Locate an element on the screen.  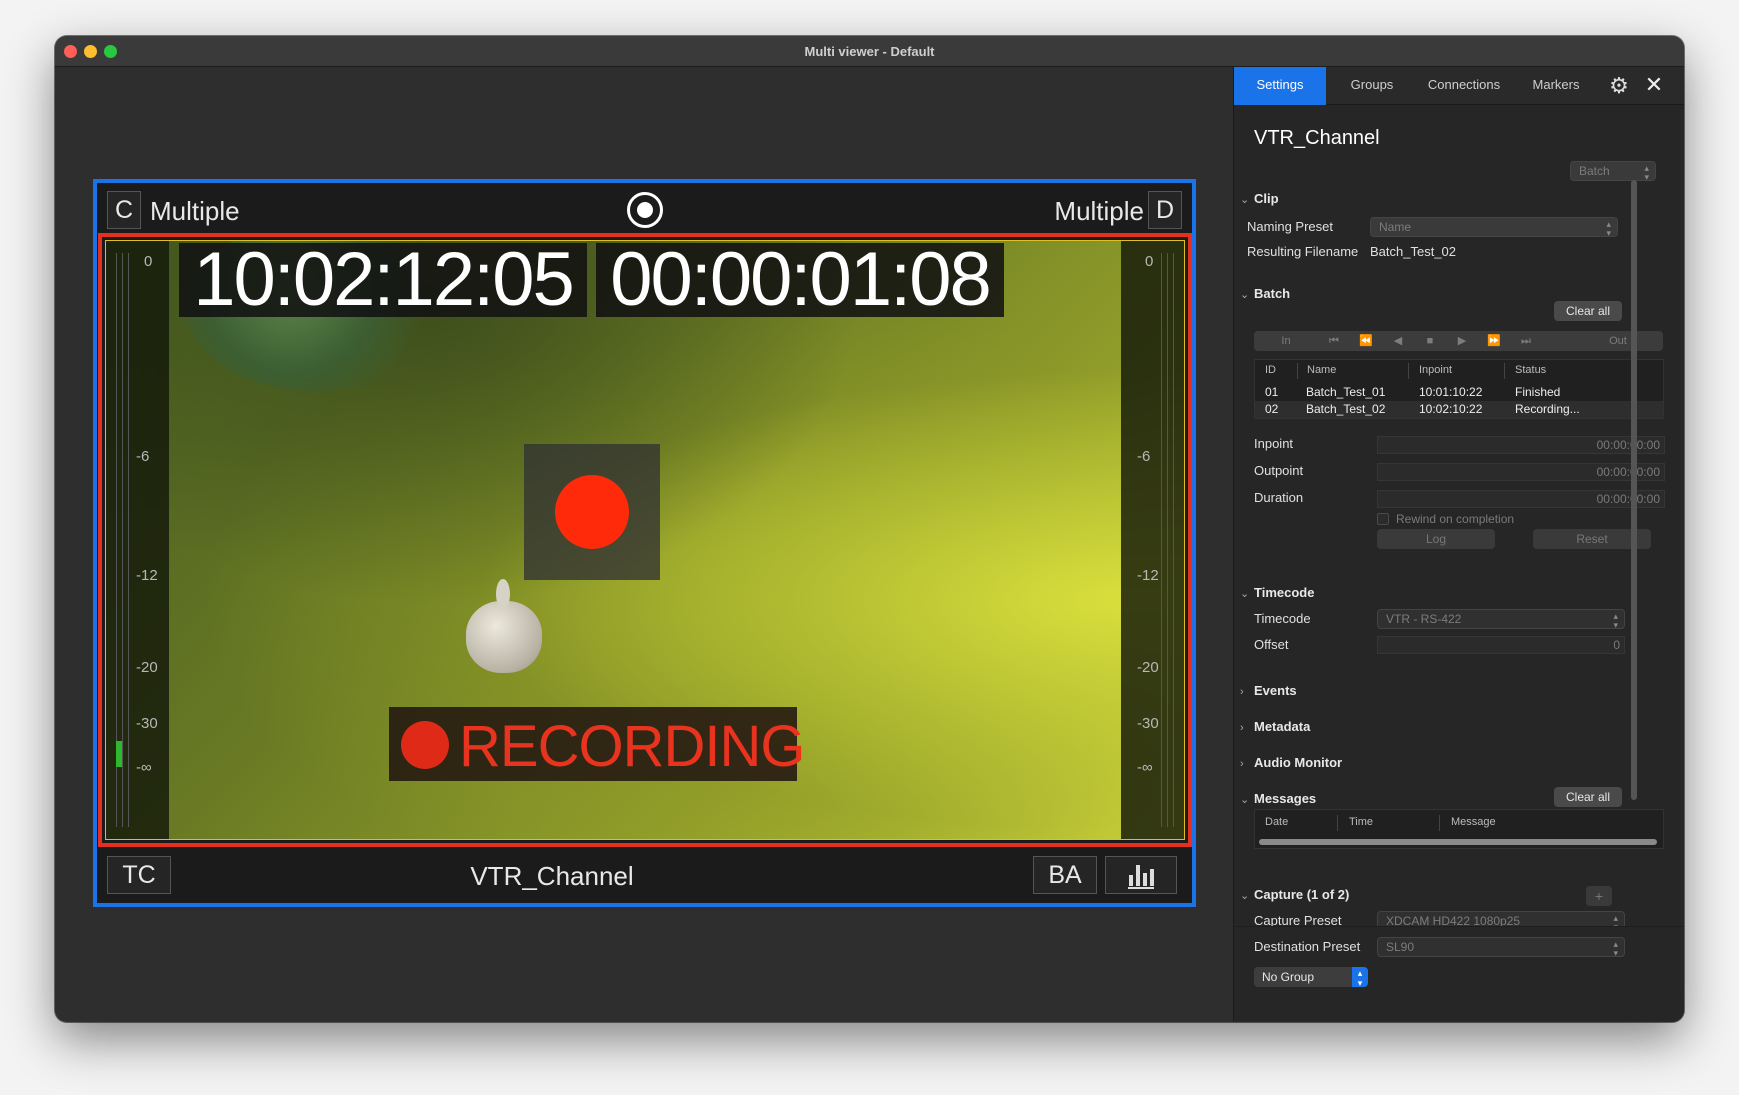
section-timecode: ⌄ Timecode is located at coordinates (1277, 592).